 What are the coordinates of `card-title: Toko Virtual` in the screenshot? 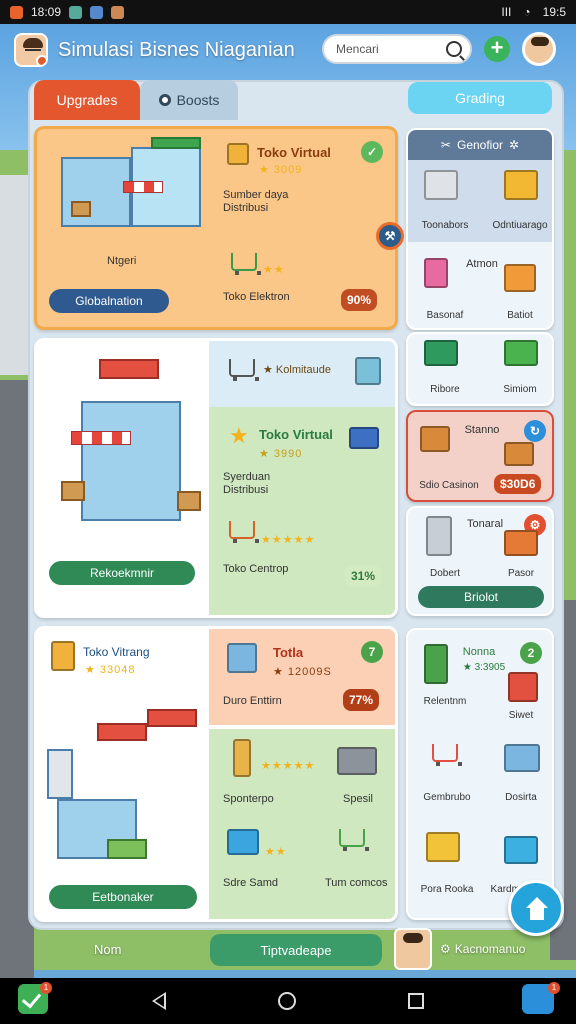 It's located at (294, 152).